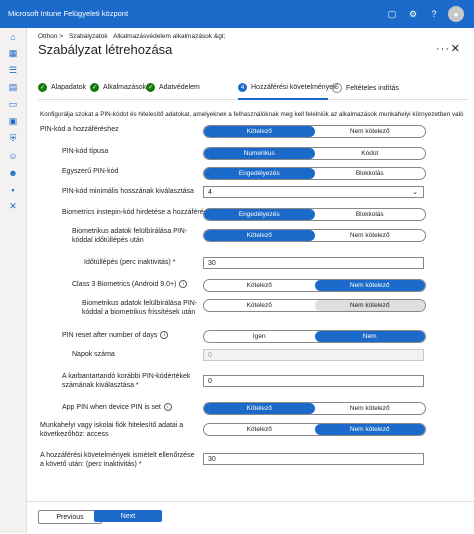 The height and width of the screenshot is (534, 474). Describe the element at coordinates (13, 138) in the screenshot. I see `shield-icon: ⛨` at that location.